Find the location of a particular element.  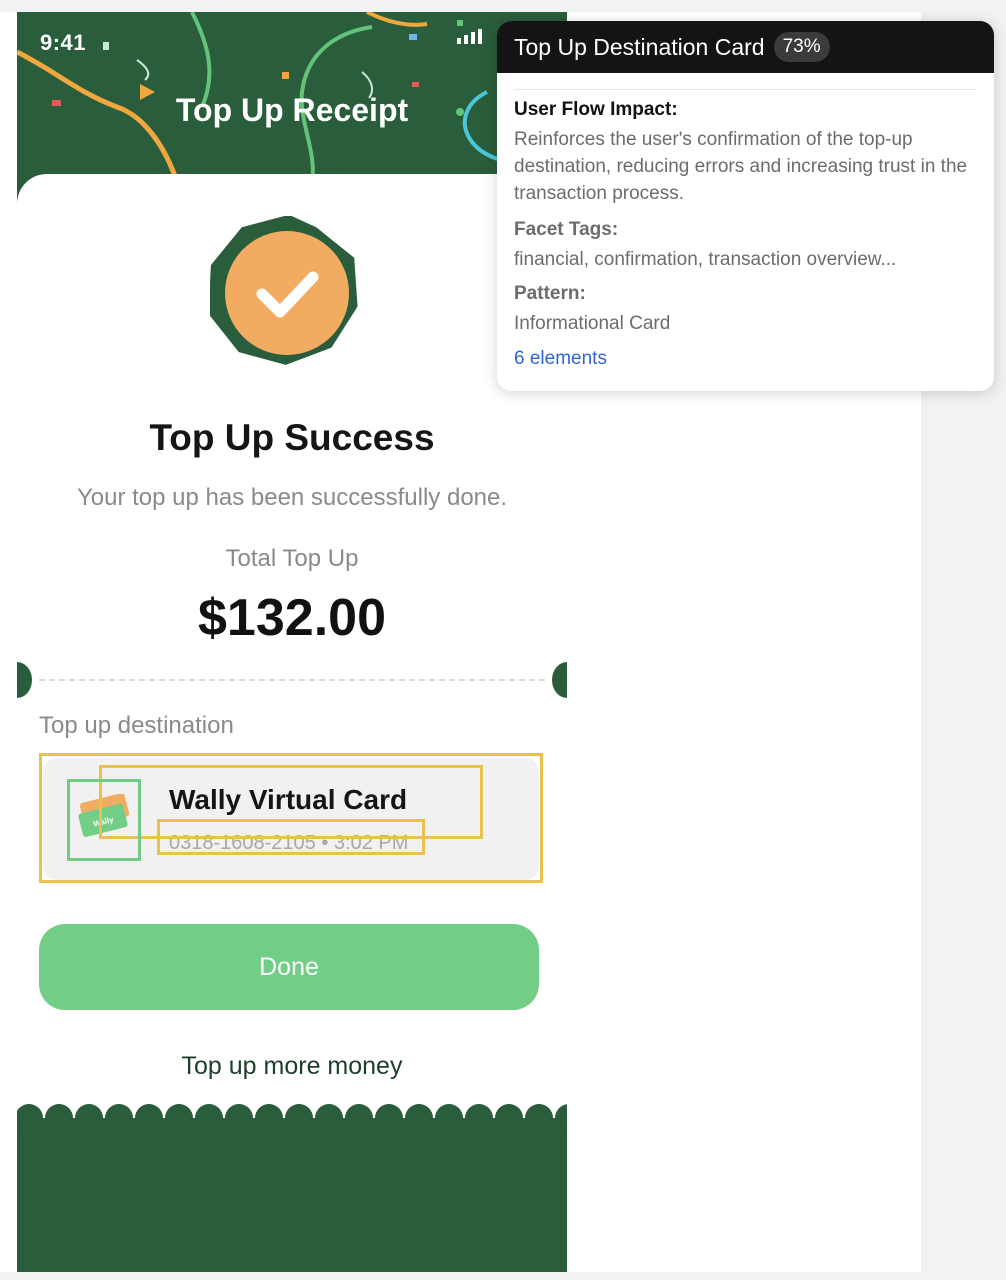

done-button: Done is located at coordinates (289, 967).